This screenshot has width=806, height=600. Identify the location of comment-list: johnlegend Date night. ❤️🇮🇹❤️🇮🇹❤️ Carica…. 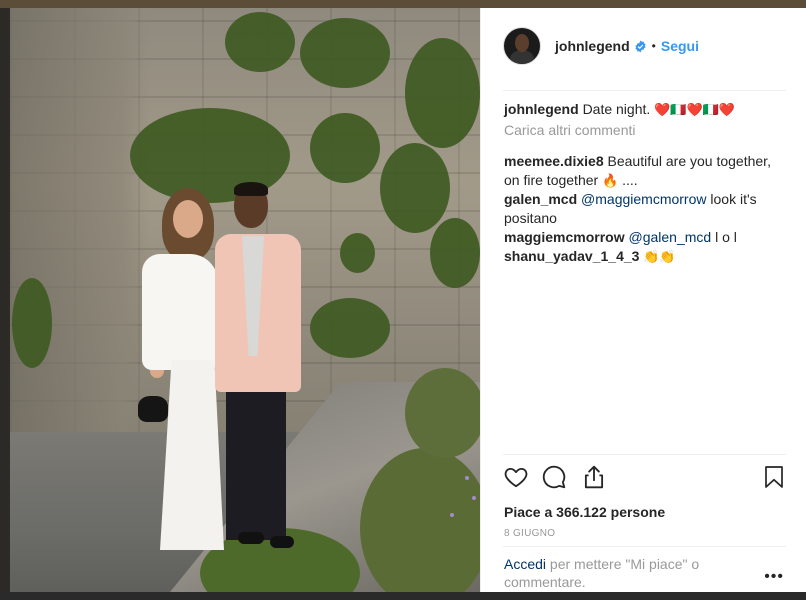
(644, 183).